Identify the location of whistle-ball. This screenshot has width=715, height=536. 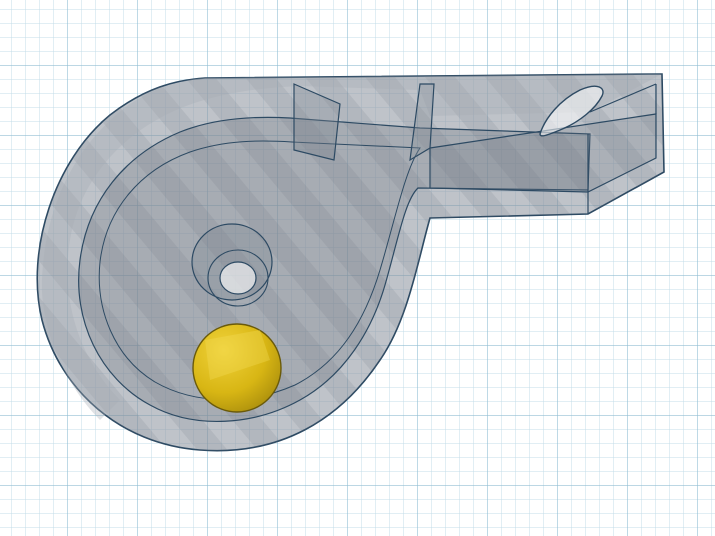
(237, 368).